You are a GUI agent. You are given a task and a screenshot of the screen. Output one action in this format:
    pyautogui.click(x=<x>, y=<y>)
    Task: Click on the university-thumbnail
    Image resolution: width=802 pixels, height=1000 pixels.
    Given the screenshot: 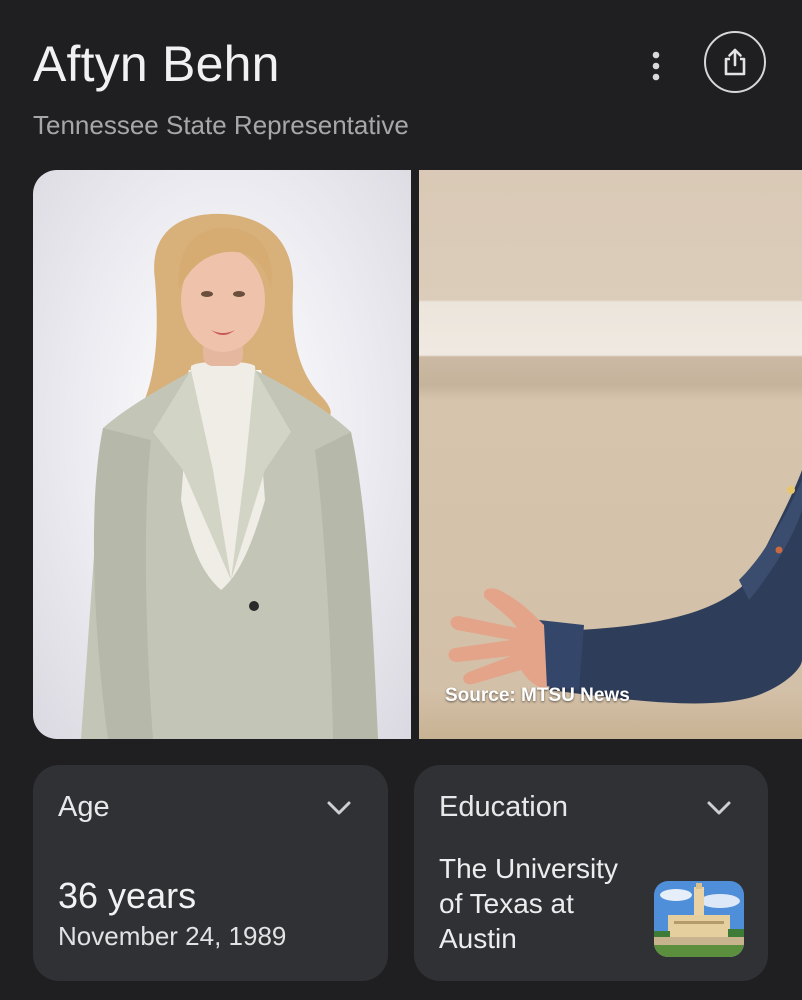 What is the action you would take?
    pyautogui.click(x=699, y=919)
    